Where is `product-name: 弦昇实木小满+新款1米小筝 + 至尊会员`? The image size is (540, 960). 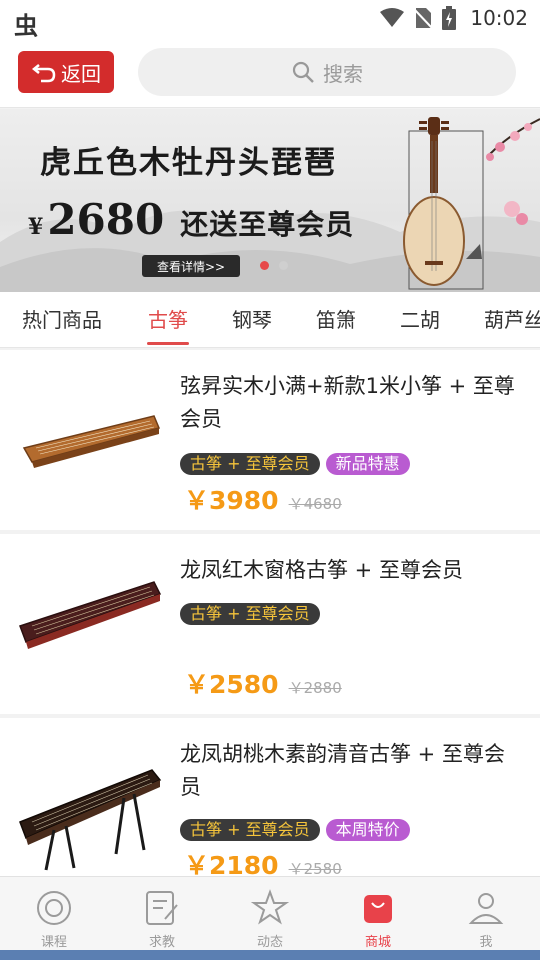
product-name: 弦昇实木小满+新款1米小筝 + 至尊会员 is located at coordinates (347, 402).